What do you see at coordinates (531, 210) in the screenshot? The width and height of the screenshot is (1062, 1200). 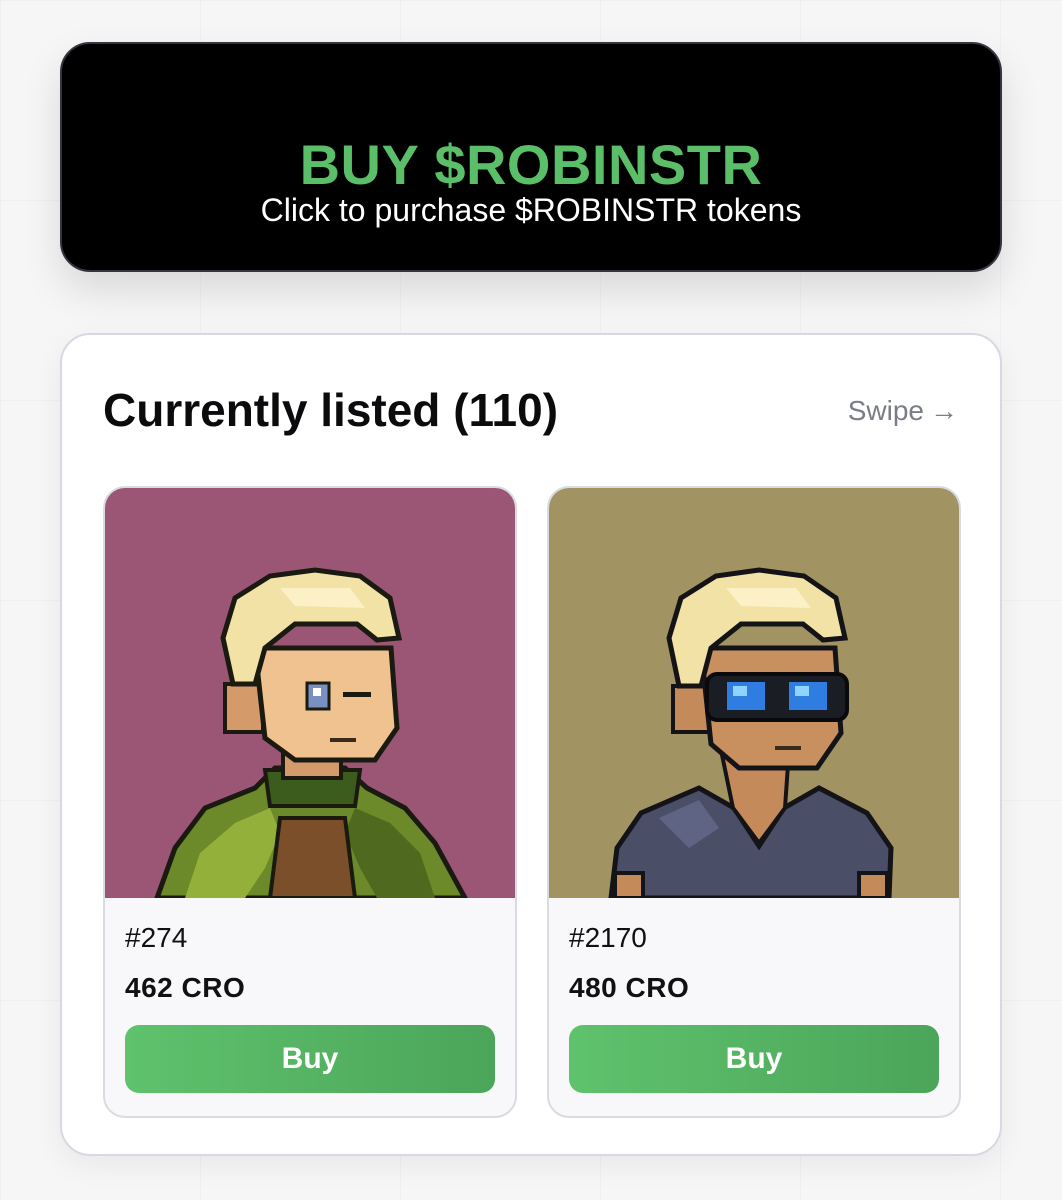 I see `banner-subtitle: Click to purchase $ROBINSTR tokens` at bounding box center [531, 210].